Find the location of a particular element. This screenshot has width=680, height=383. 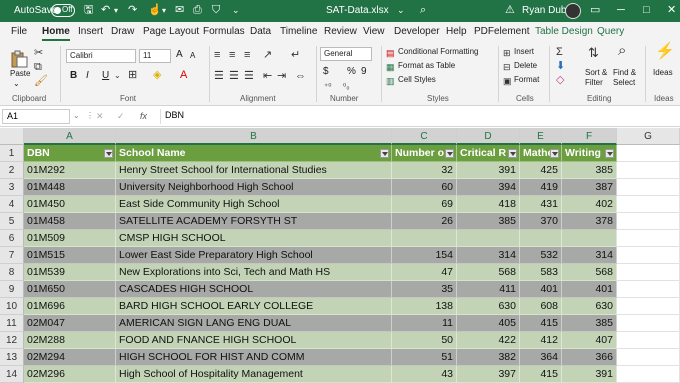

table-cell: 02M288 is located at coordinates (70, 340).